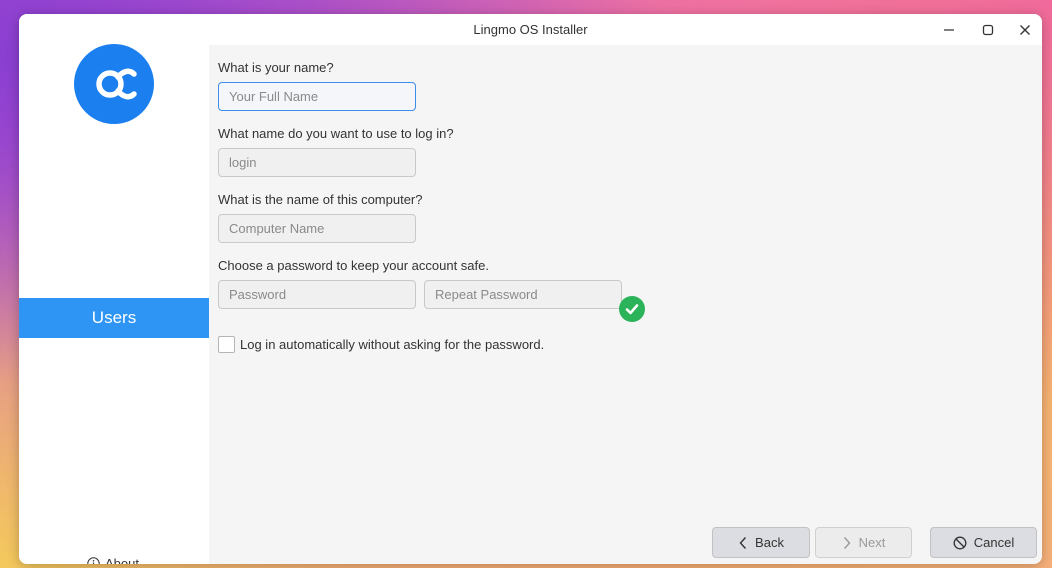  I want to click on info-icon, so click(93, 560).